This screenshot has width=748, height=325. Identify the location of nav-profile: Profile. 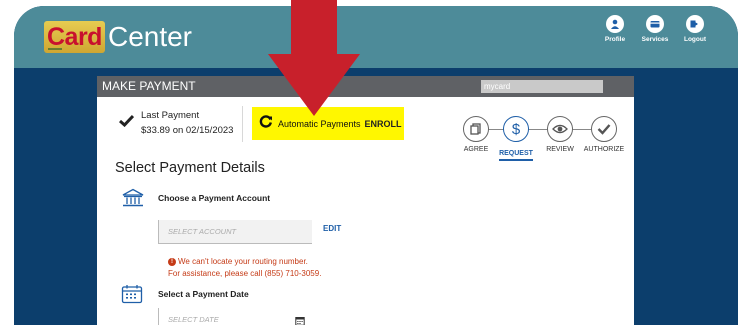
(615, 29).